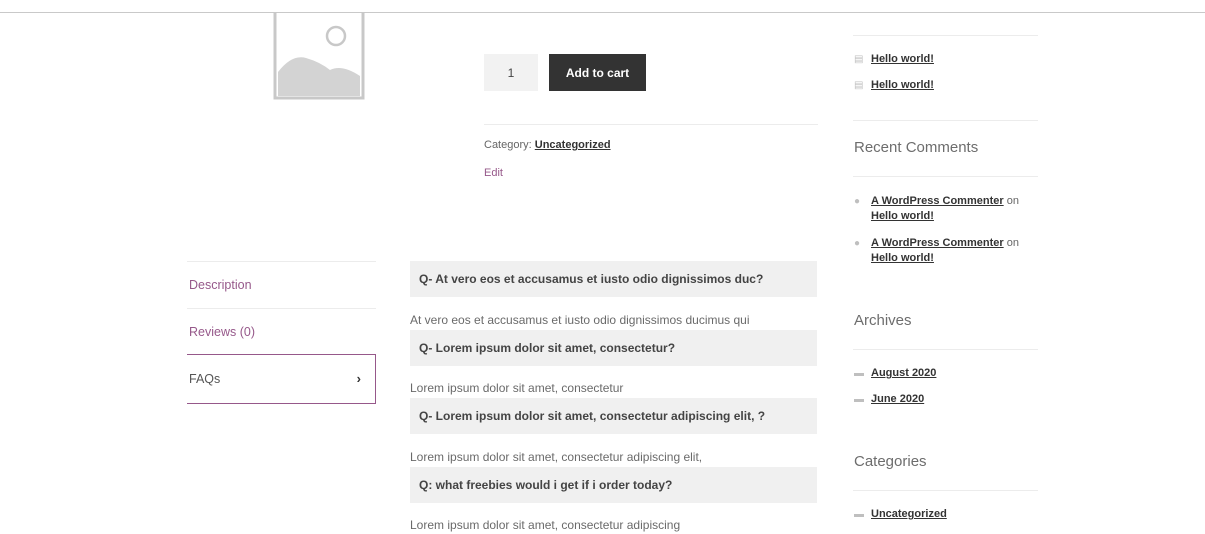  Describe the element at coordinates (883, 320) in the screenshot. I see `archives-title: Archives` at that location.